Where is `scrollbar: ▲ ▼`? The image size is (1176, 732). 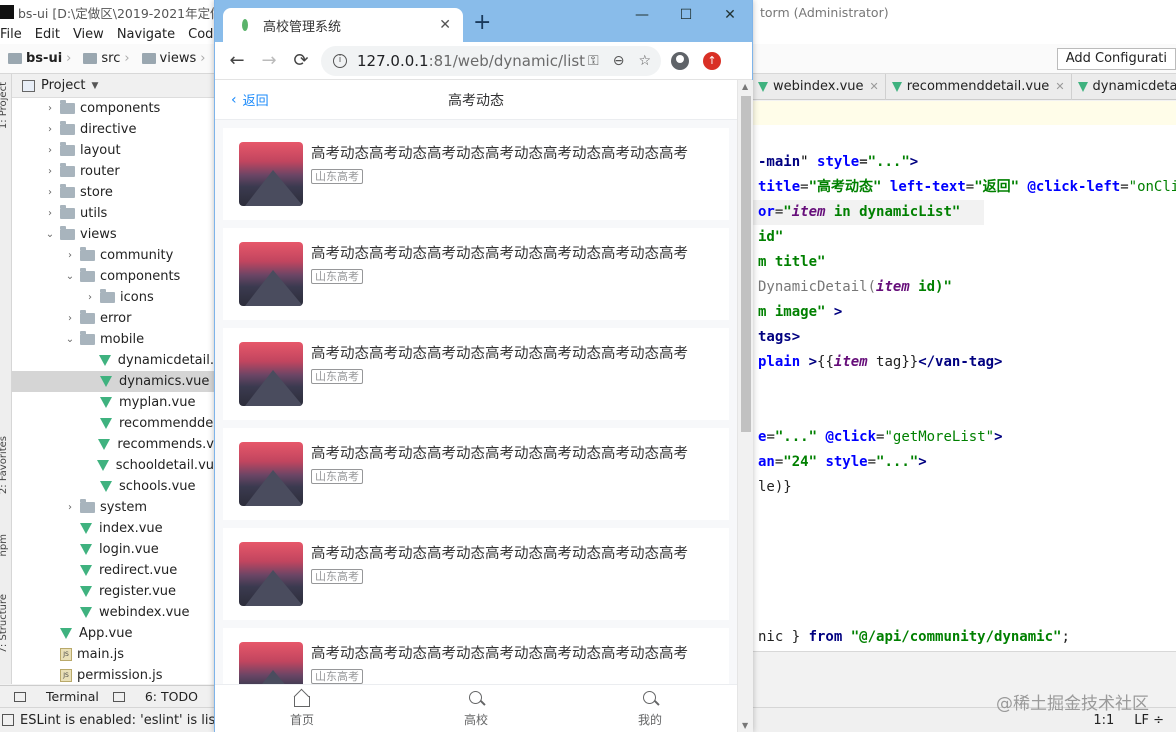 scrollbar: ▲ ▼ is located at coordinates (745, 406).